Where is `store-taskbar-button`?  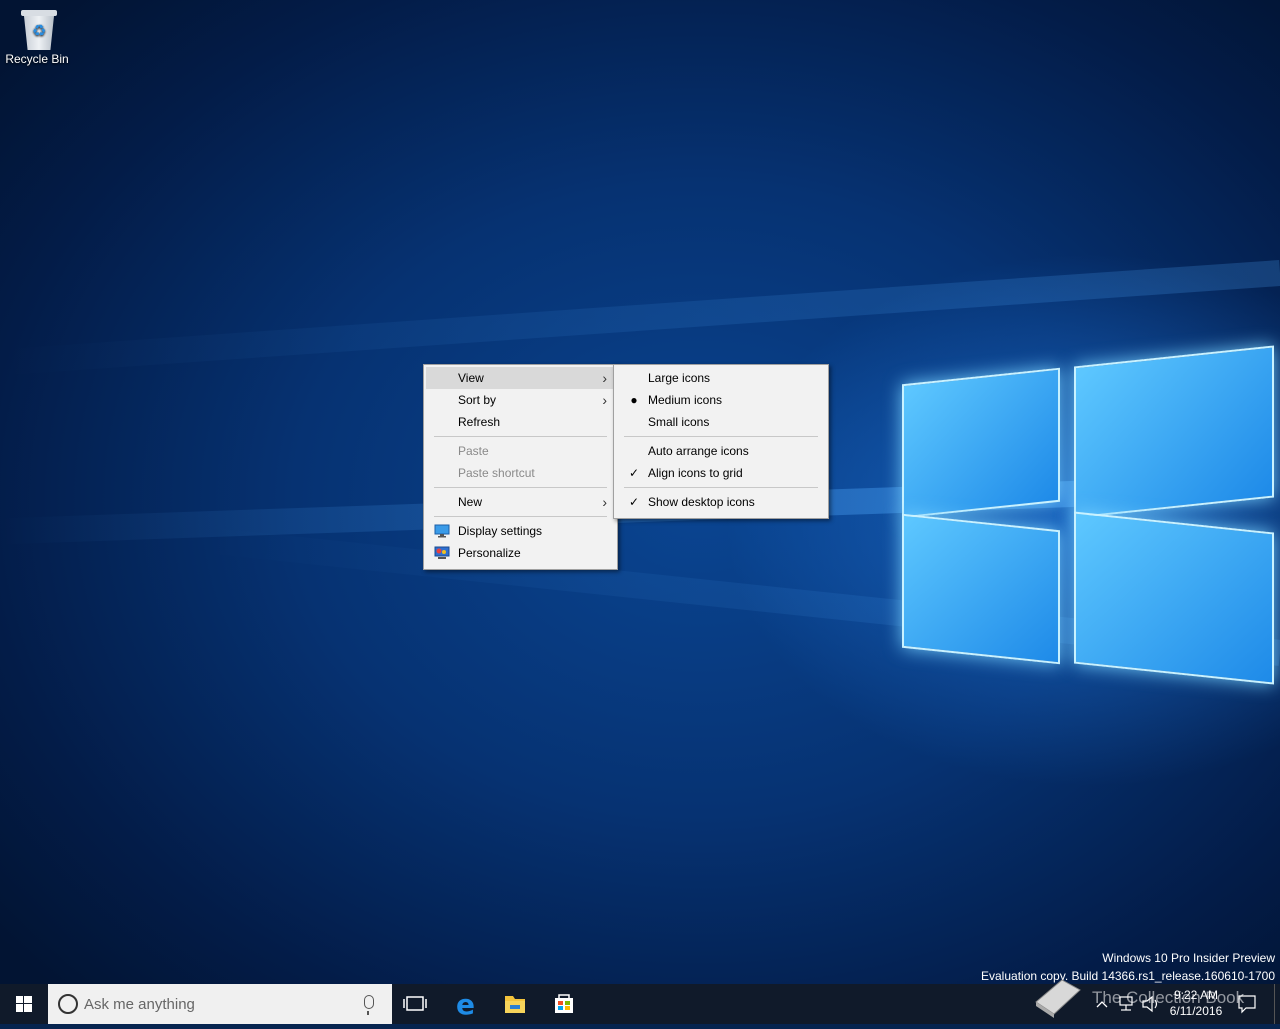
store-taskbar-button is located at coordinates (564, 1004).